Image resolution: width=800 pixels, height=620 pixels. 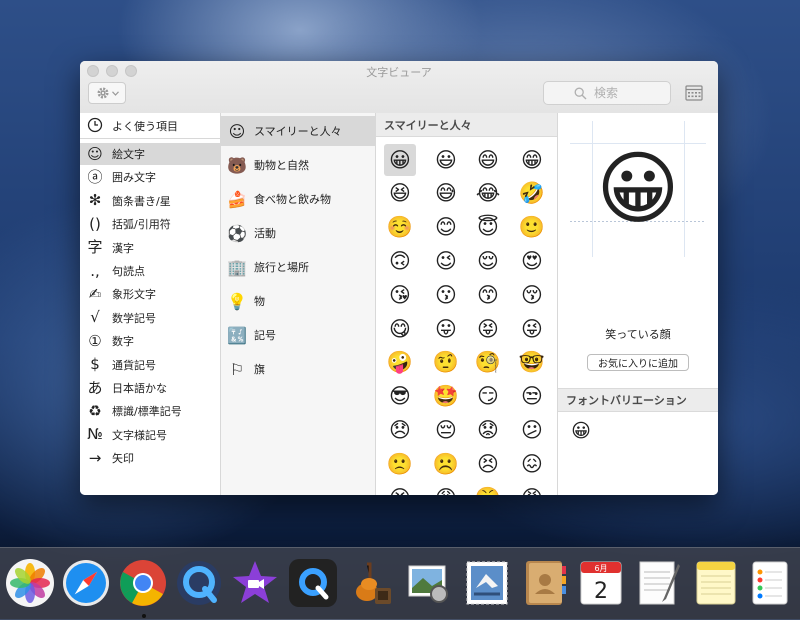 What do you see at coordinates (446, 295) in the screenshot?
I see `emoji-cell: 😗` at bounding box center [446, 295].